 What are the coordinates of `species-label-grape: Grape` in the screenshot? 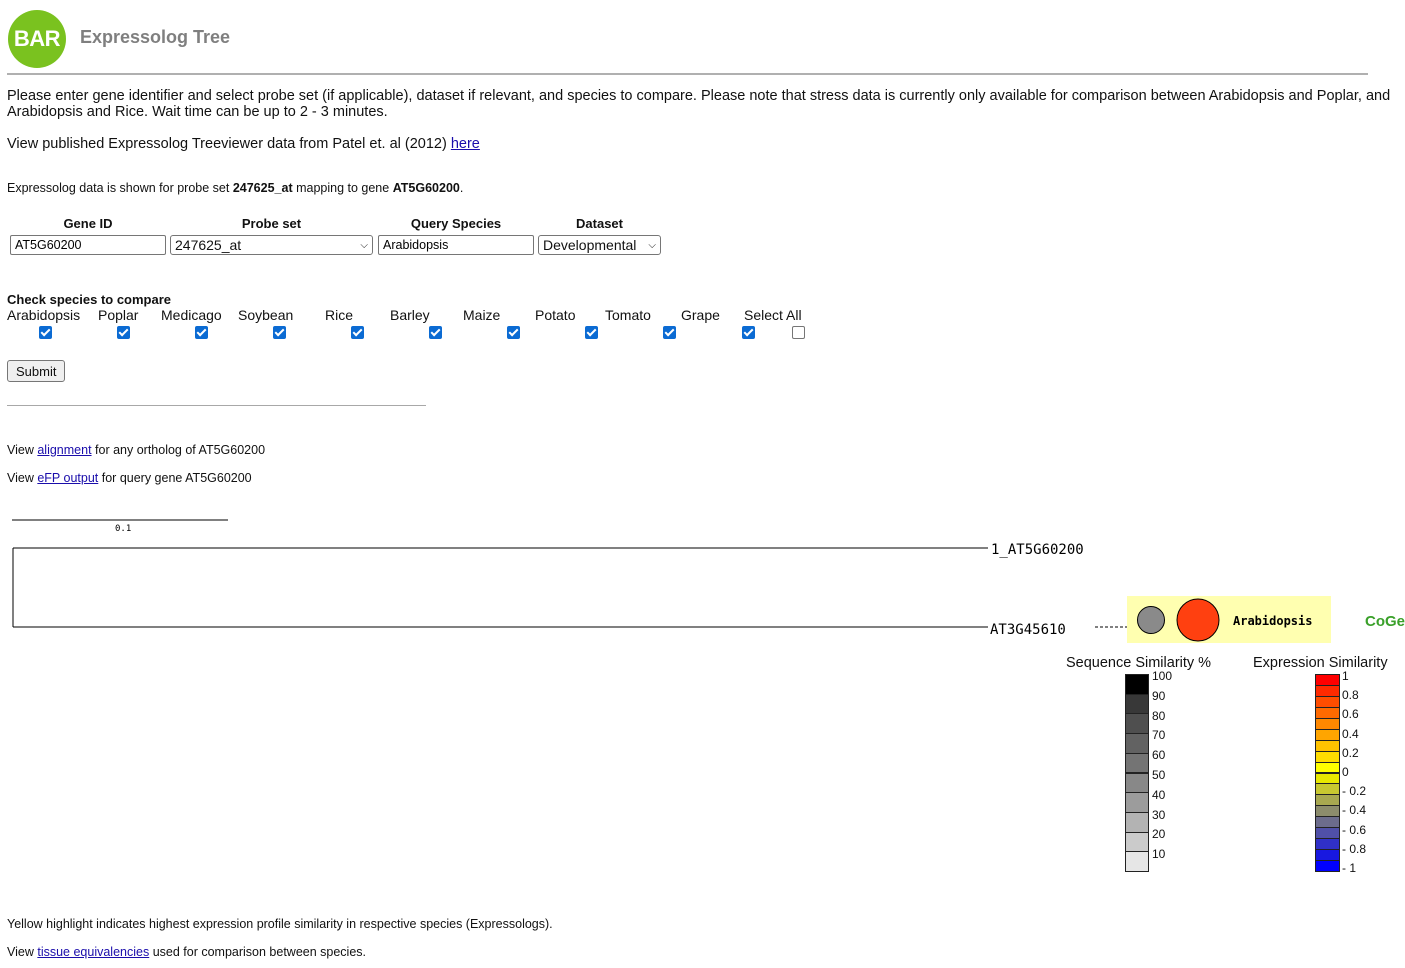 It's located at (700, 315).